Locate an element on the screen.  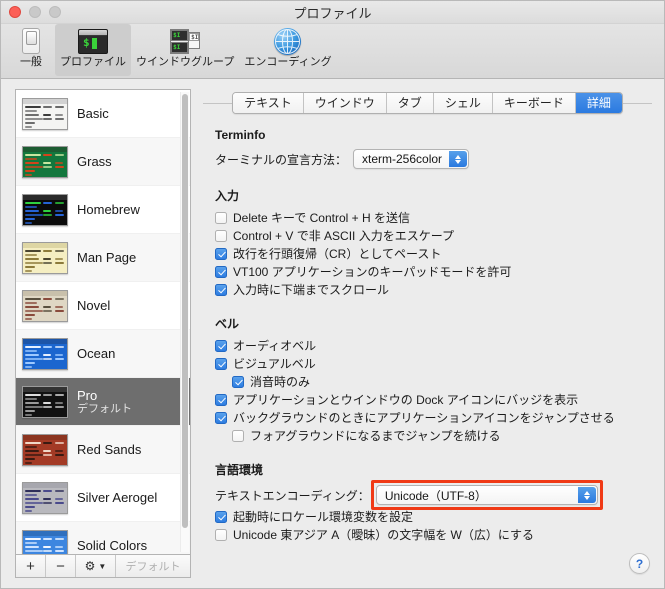
profile-row: Man Page is located at coordinates (103, 258).